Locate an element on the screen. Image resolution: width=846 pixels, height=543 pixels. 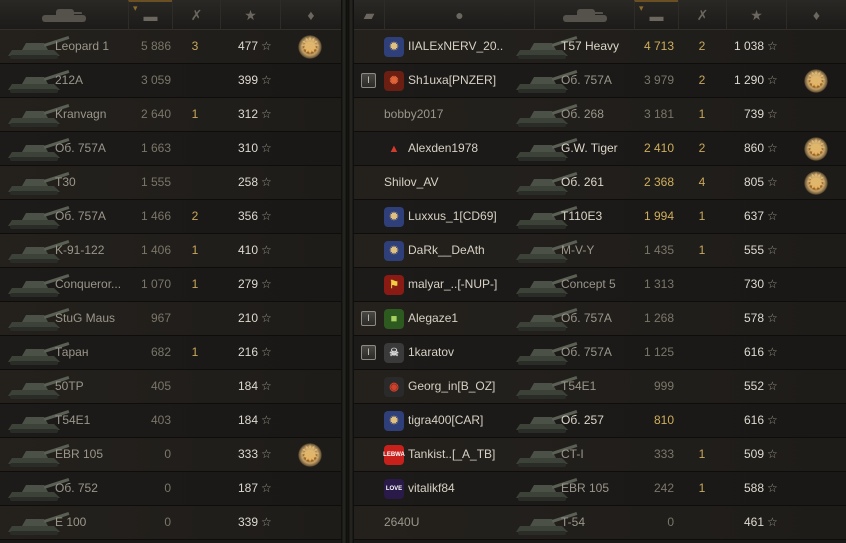
player-row: T30 1 555 258 ☆ is located at coordinates (170, 183).